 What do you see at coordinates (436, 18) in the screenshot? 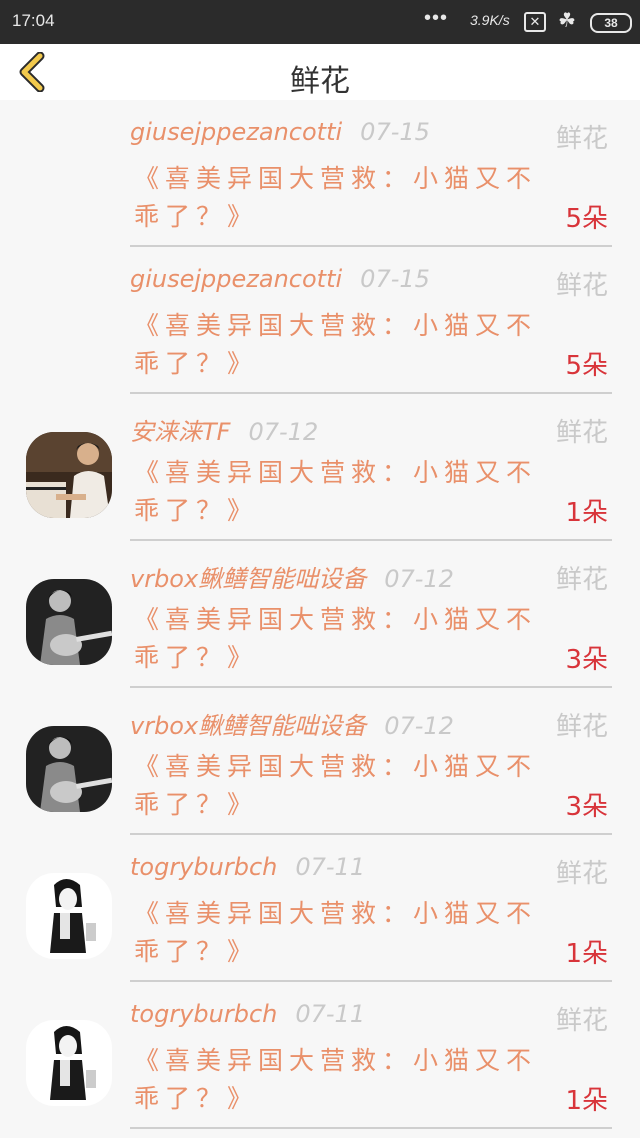
I see `status-dots: •••` at bounding box center [436, 18].